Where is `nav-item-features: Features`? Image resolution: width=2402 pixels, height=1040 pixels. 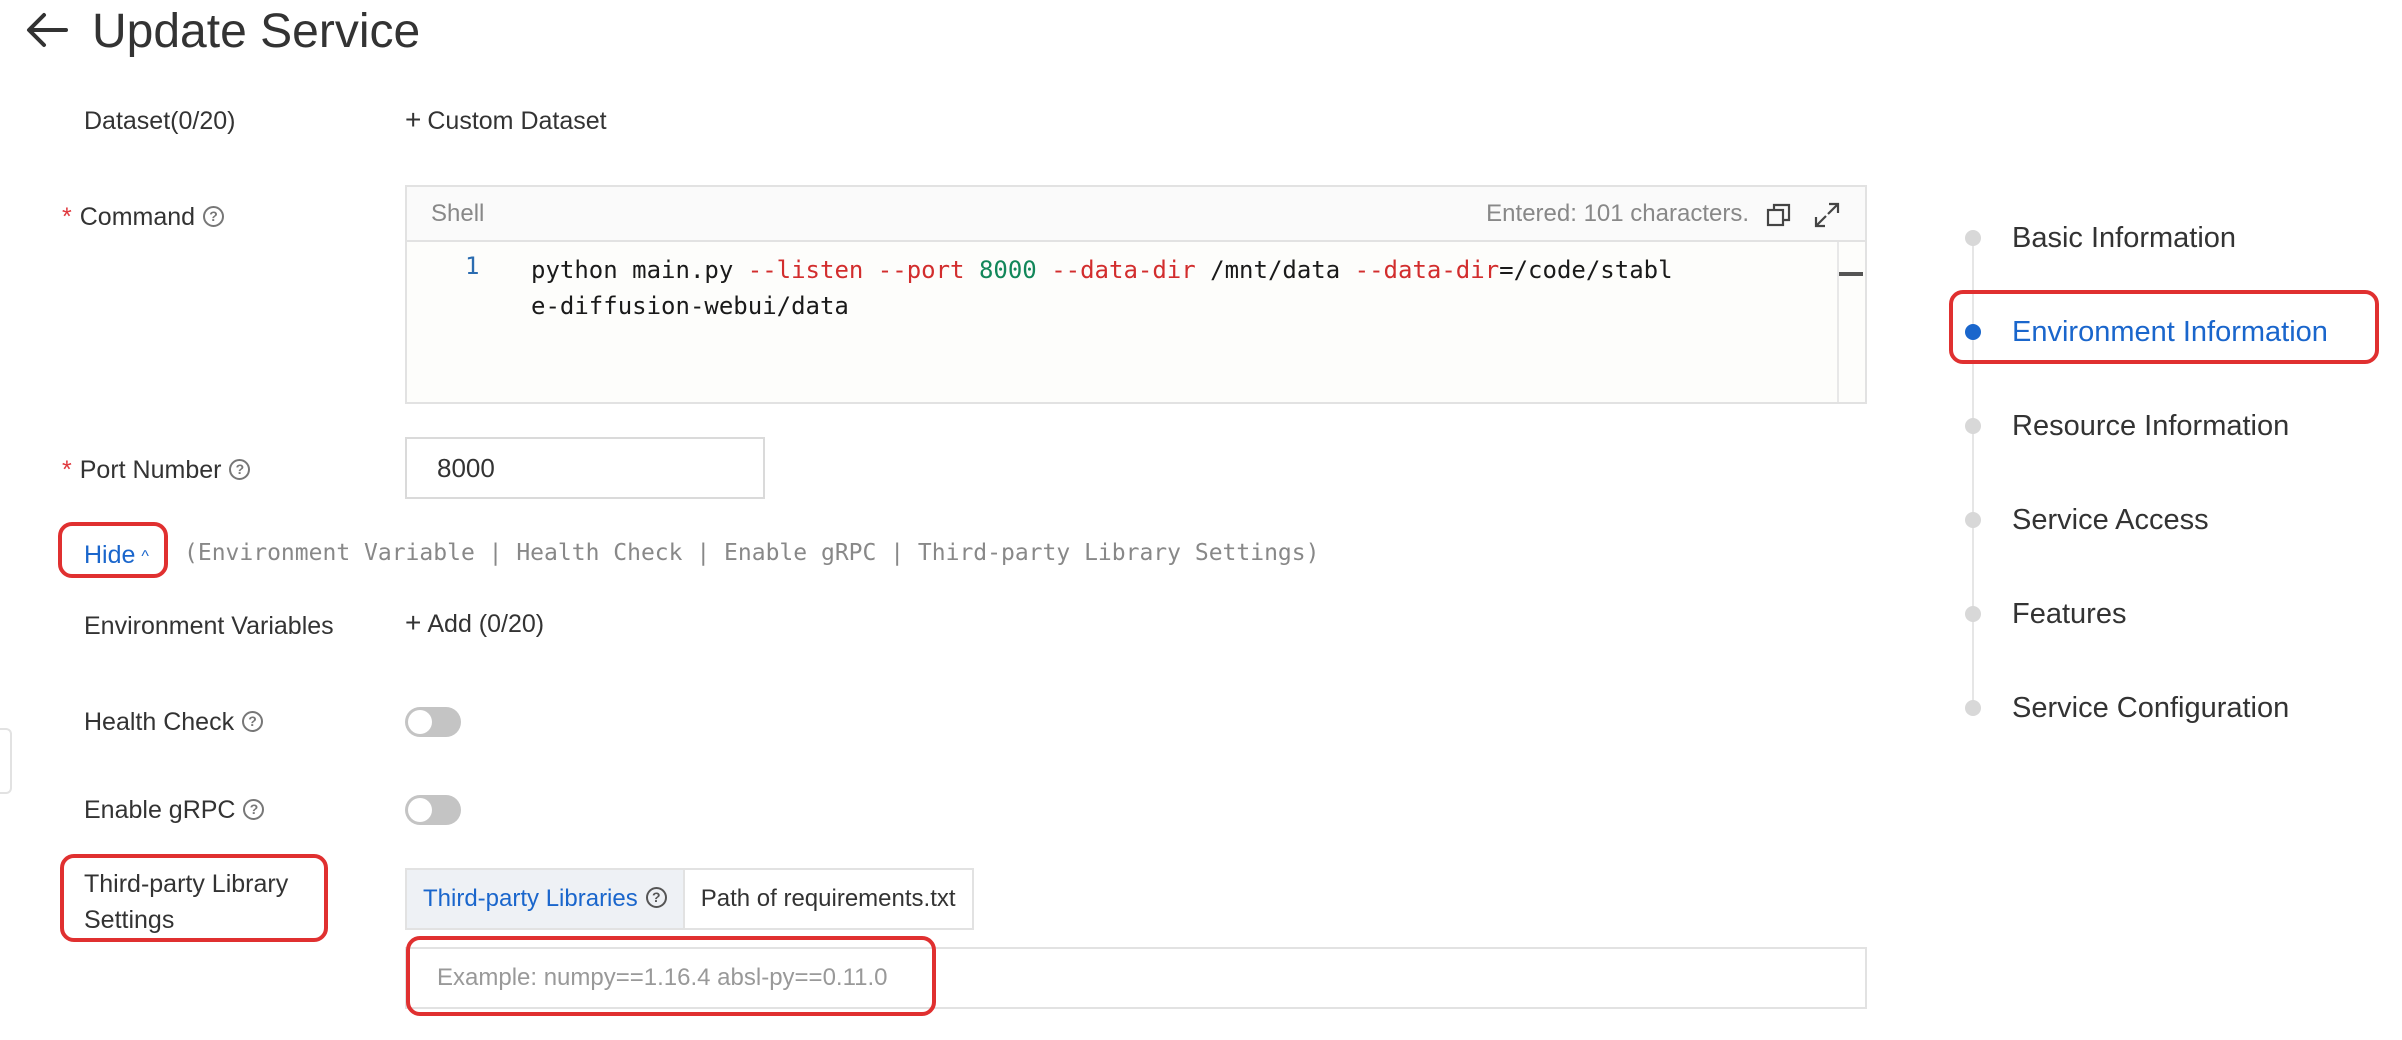 nav-item-features: Features is located at coordinates (2069, 614).